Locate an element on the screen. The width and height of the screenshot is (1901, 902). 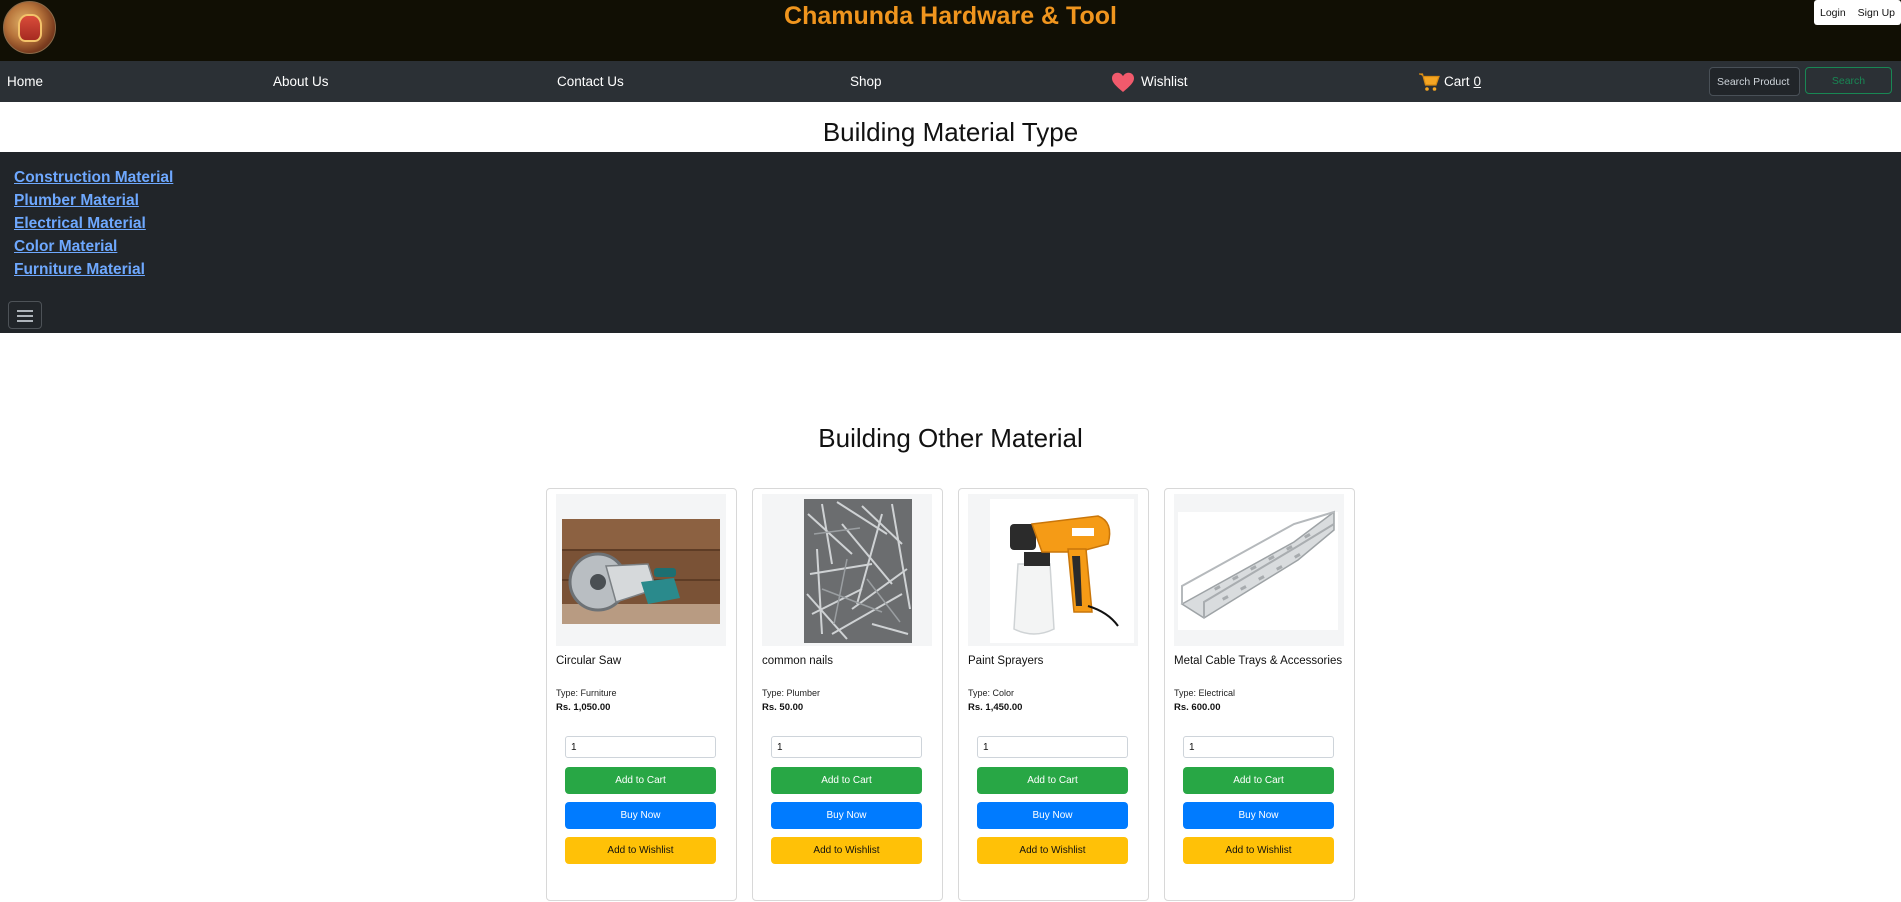
list-item: Color Material is located at coordinates (93, 246).